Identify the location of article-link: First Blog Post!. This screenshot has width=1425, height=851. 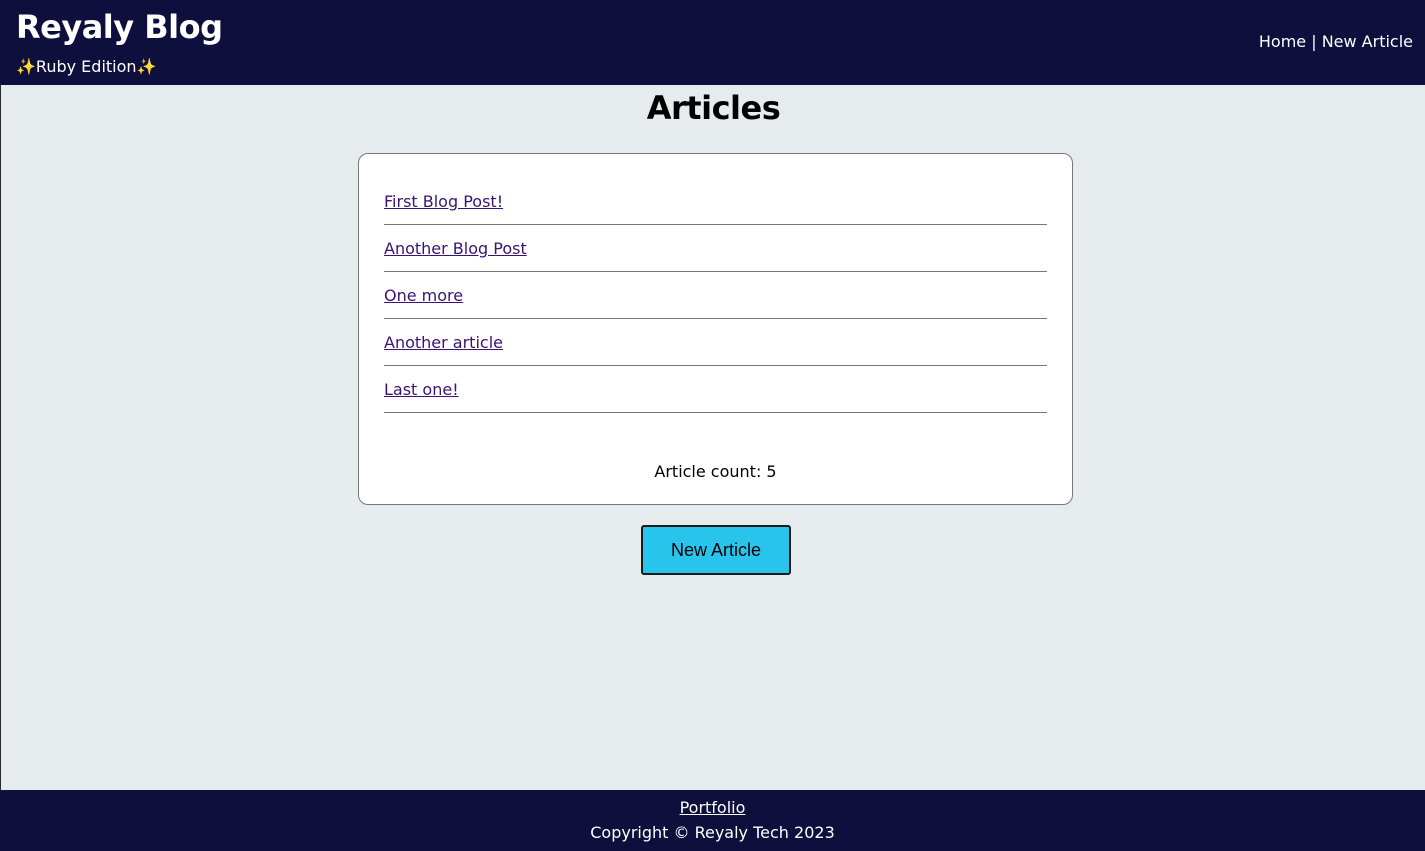
(443, 201).